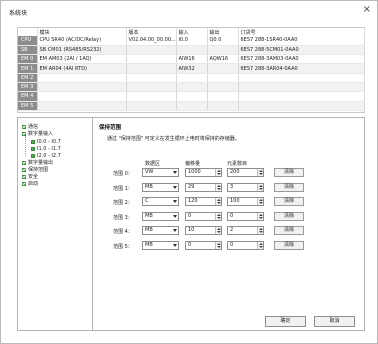 This screenshot has width=378, height=344. Describe the element at coordinates (301, 50) in the screenshot. I see `module-order-number: 6ES7 288-5CM01-0AA0` at that location.